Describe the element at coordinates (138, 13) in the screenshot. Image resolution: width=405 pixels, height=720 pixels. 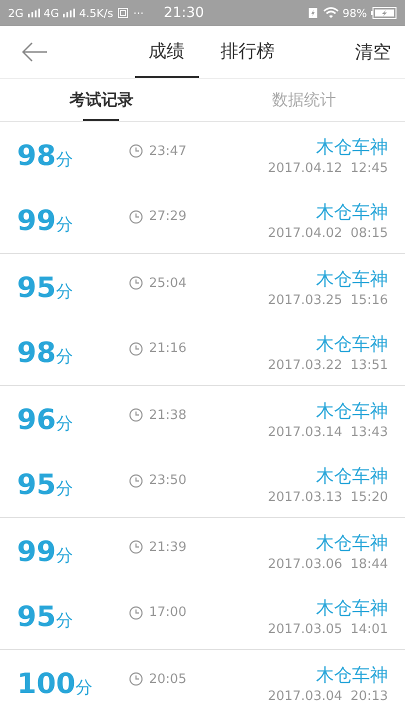
I see `more-notifications: ···` at that location.